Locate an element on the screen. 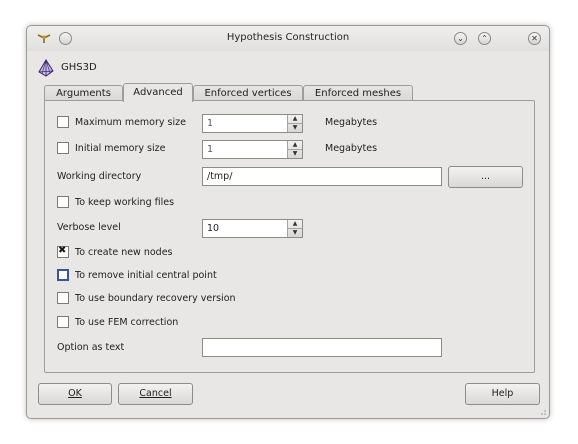 The width and height of the screenshot is (578, 444). cancel-label: Cancel is located at coordinates (155, 393).